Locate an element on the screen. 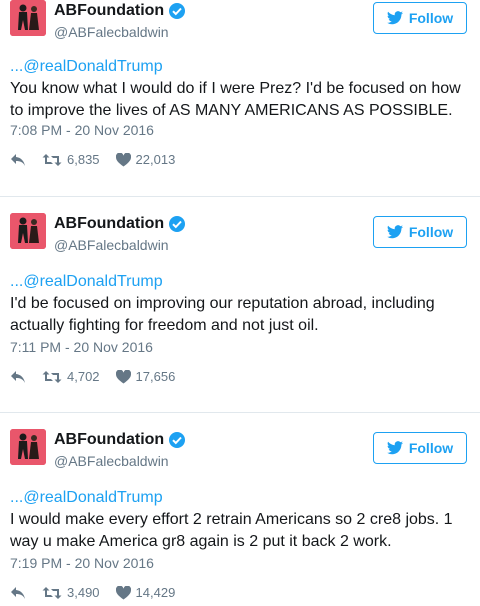 The height and width of the screenshot is (606, 480). tweet-actions: 6,835 22,013 is located at coordinates (100, 159).